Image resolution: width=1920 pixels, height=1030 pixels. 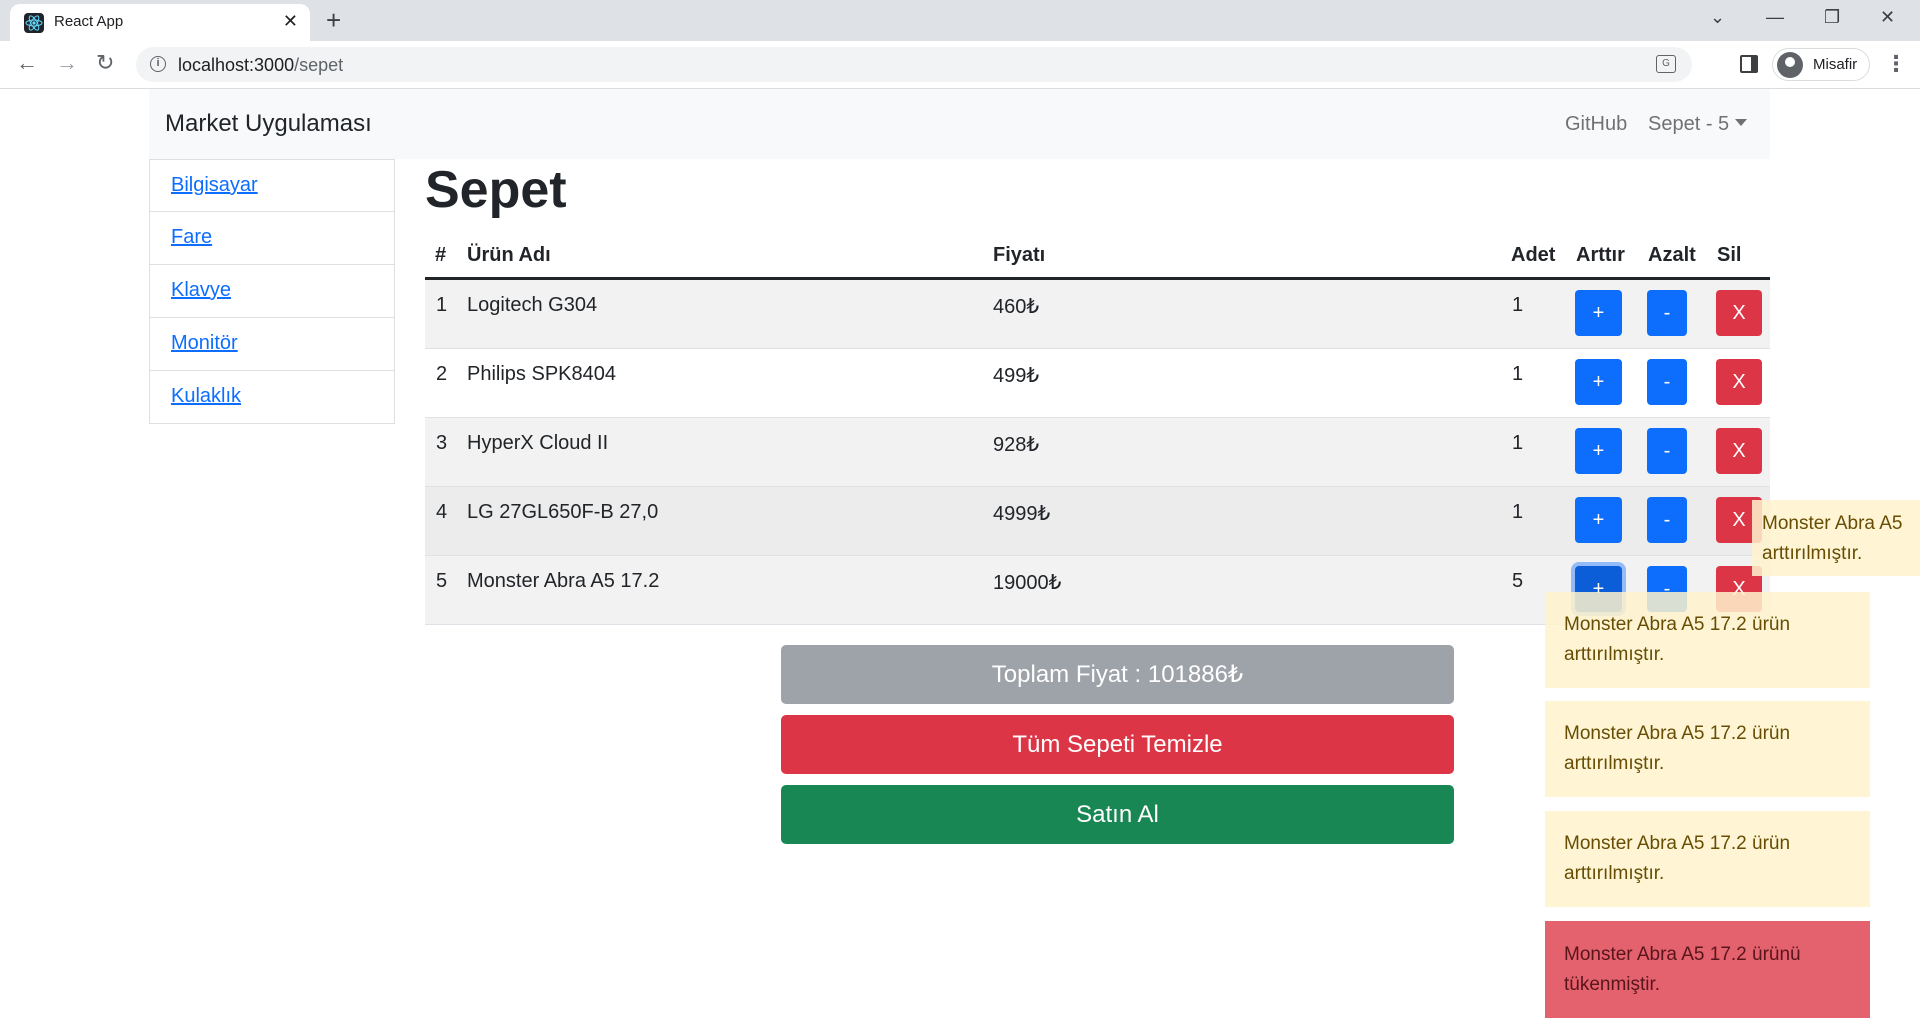 I want to click on restore-icon: ❐, so click(x=1832, y=17).